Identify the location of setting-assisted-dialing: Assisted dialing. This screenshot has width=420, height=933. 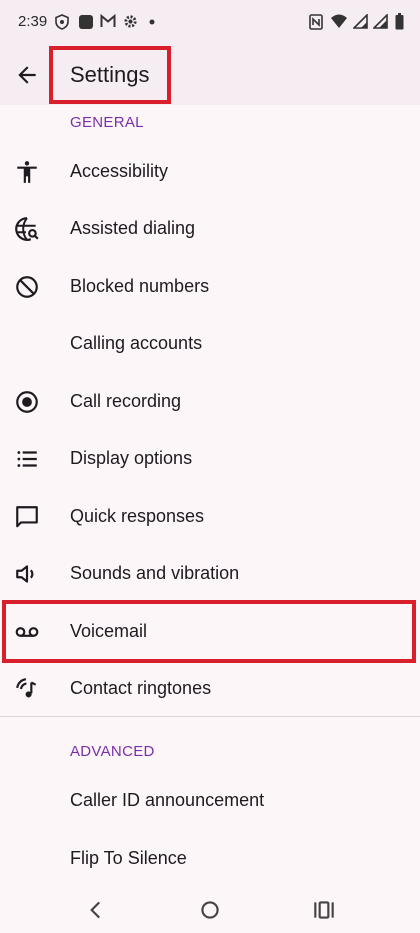
(210, 228).